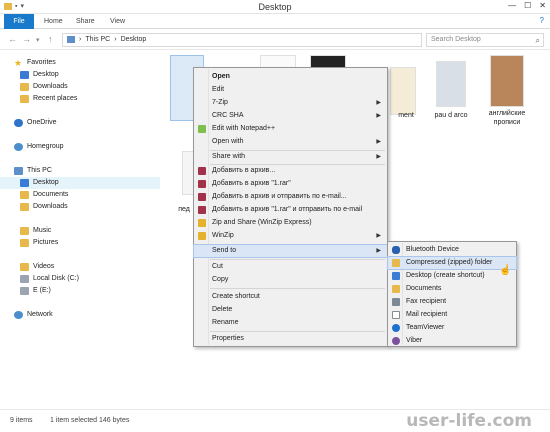 Image resolution: width=550 pixels, height=432 pixels. Describe the element at coordinates (21, 420) in the screenshot. I see `status-item-count: 9 items` at that location.